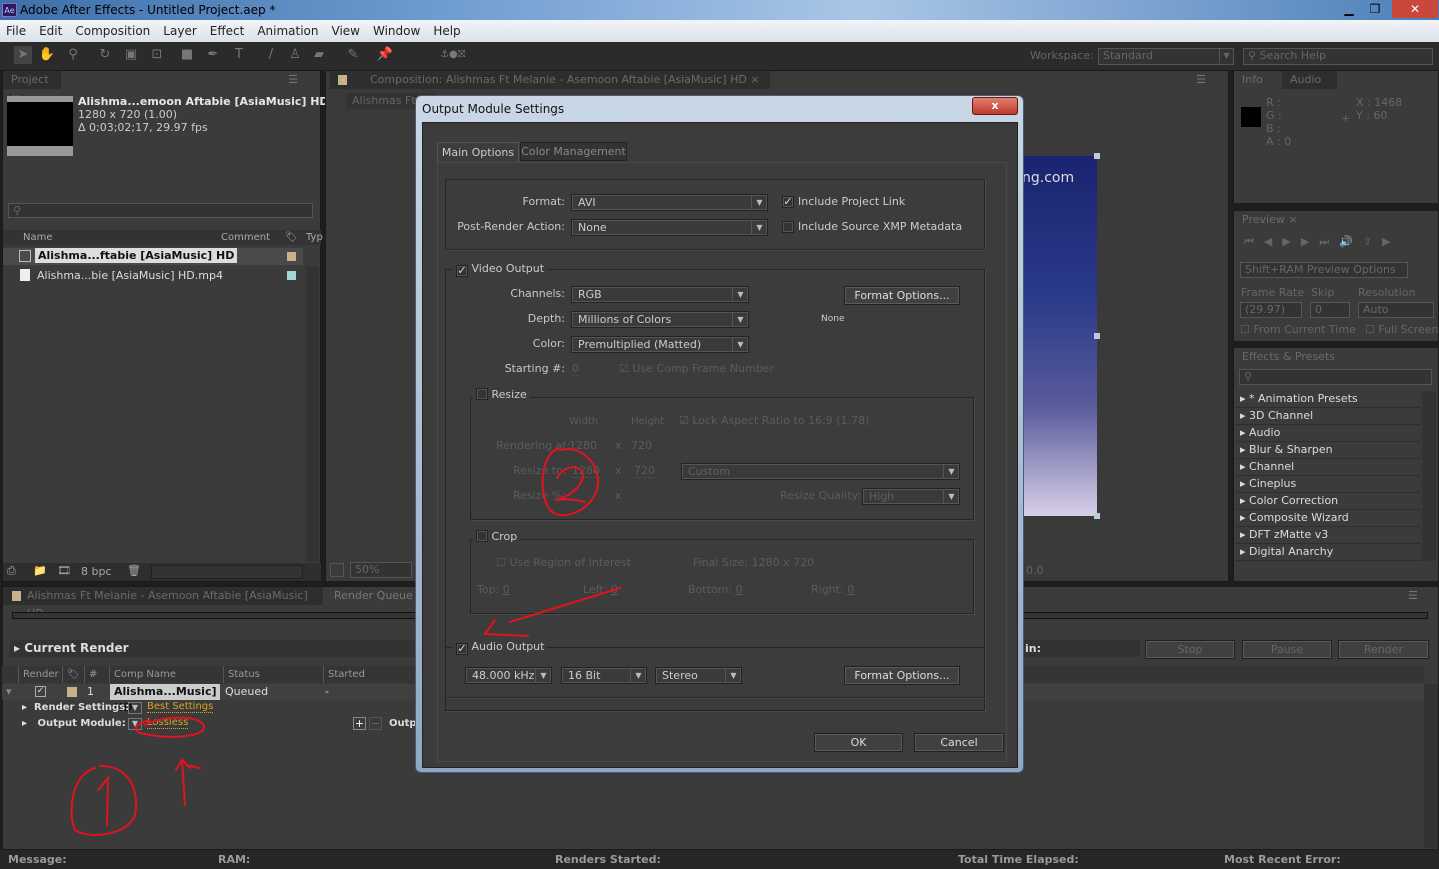 This screenshot has width=1439, height=869. Describe the element at coordinates (1322, 242) in the screenshot. I see `preview-controls: ⏮◀▶▶⏭🔊⇪▶` at that location.